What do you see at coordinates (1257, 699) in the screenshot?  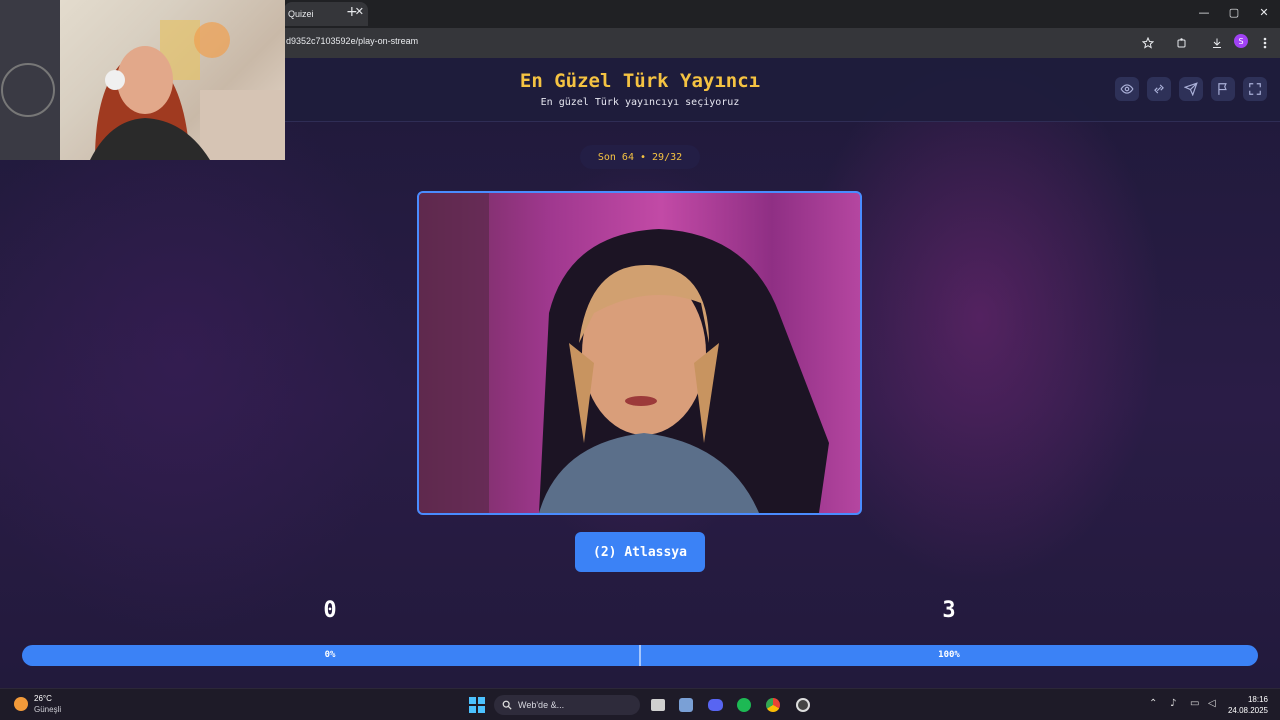 I see `clock-time: 18:16` at bounding box center [1257, 699].